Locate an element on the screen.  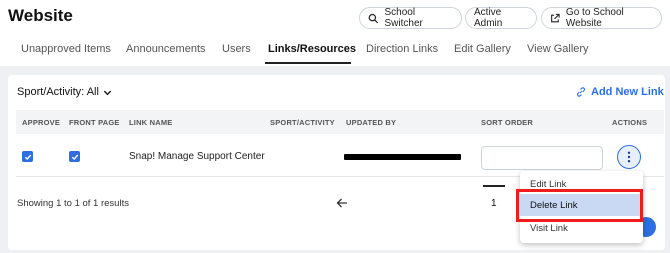
active-admin-button: Active Admin is located at coordinates (501, 18).